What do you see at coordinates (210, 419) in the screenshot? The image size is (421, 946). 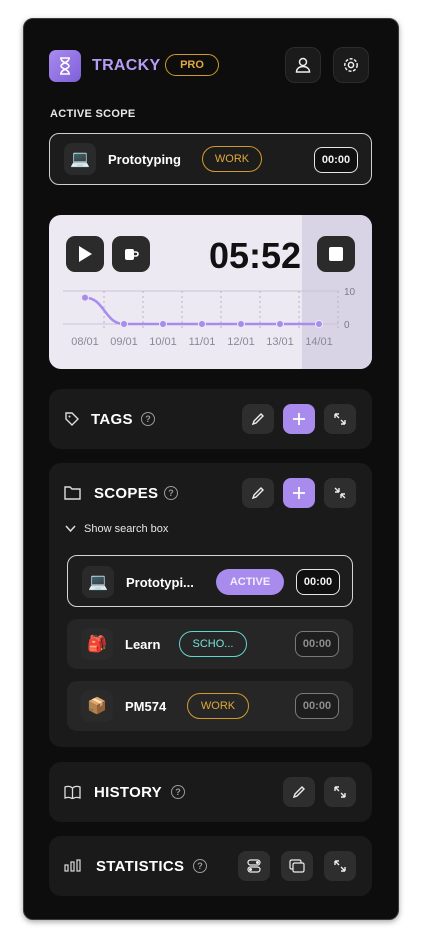 I see `tags-panel: TAGS ?` at bounding box center [210, 419].